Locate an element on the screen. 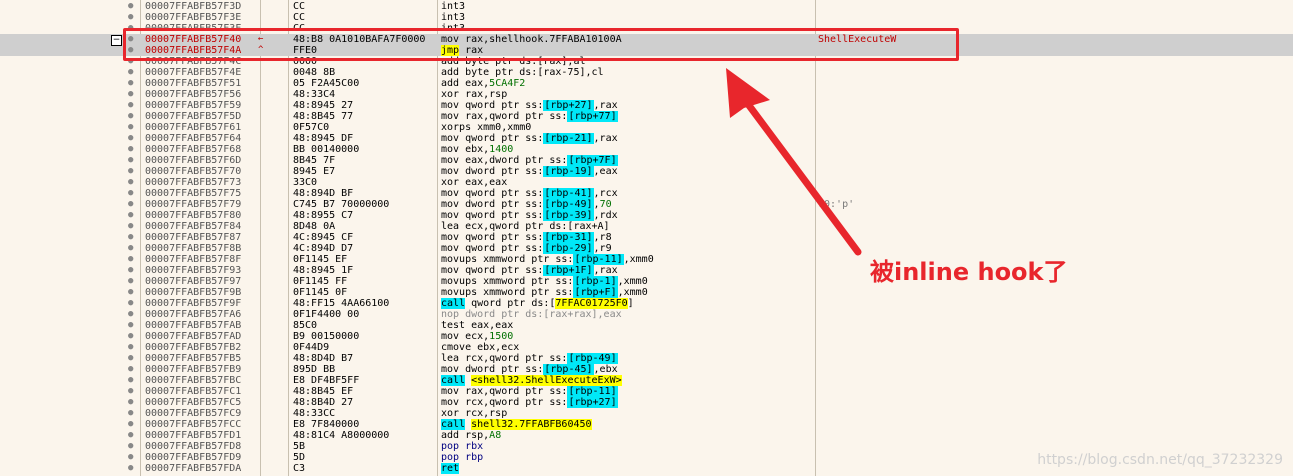  instruction-disassembly: movups xmmword ptr ss:[rbp-1],xmm0 is located at coordinates (544, 281).